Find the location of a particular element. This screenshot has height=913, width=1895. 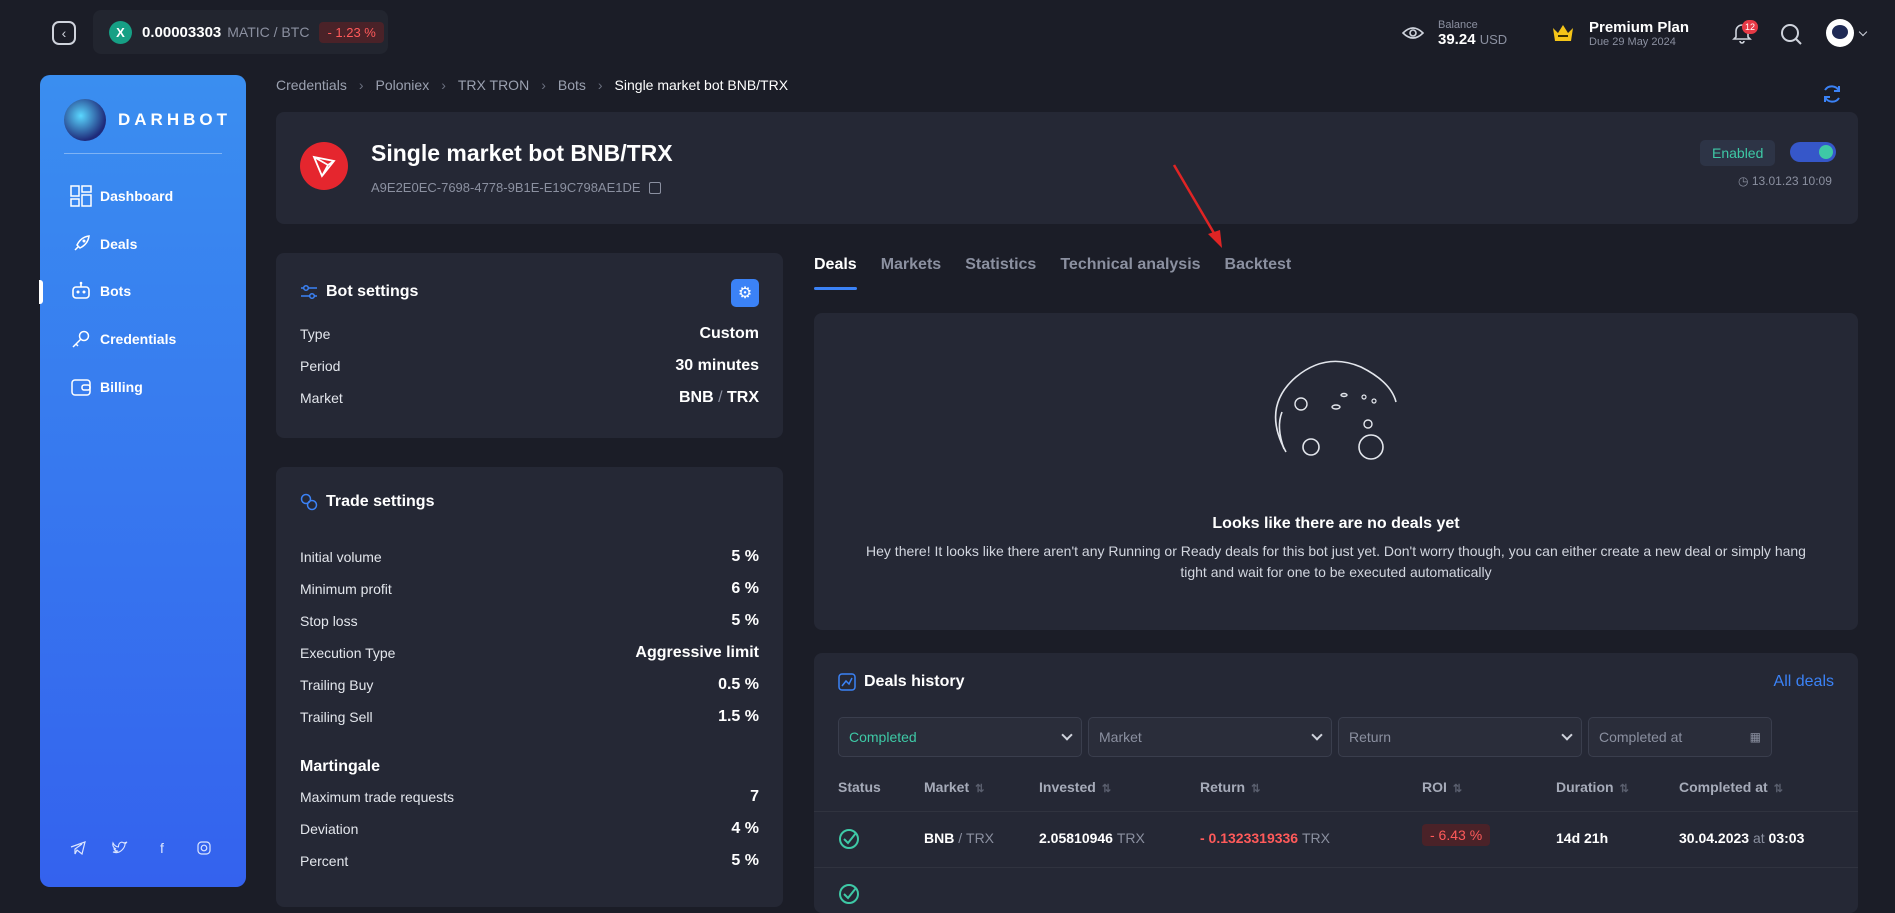

balance-widget: Balance 39.24 USD is located at coordinates (1454, 33).